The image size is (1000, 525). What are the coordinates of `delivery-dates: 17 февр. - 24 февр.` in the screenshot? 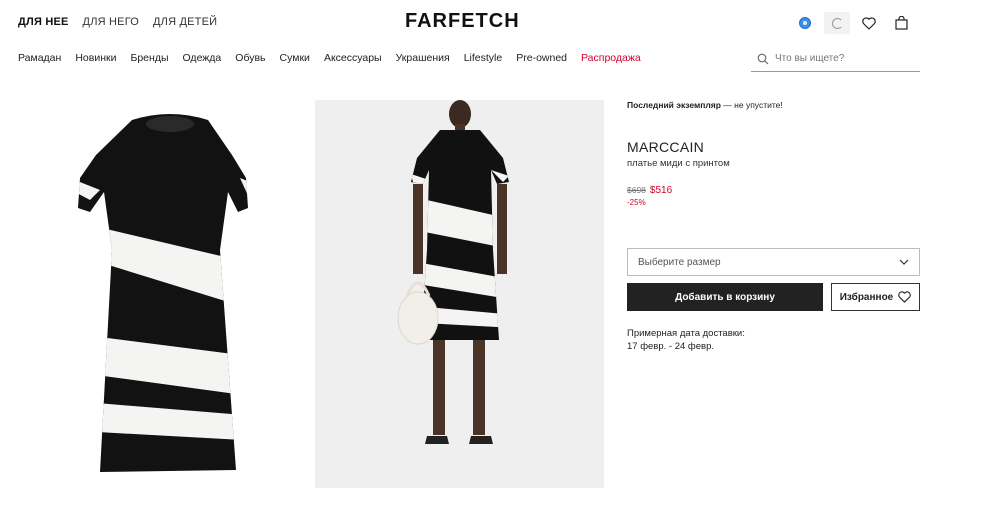 It's located at (670, 346).